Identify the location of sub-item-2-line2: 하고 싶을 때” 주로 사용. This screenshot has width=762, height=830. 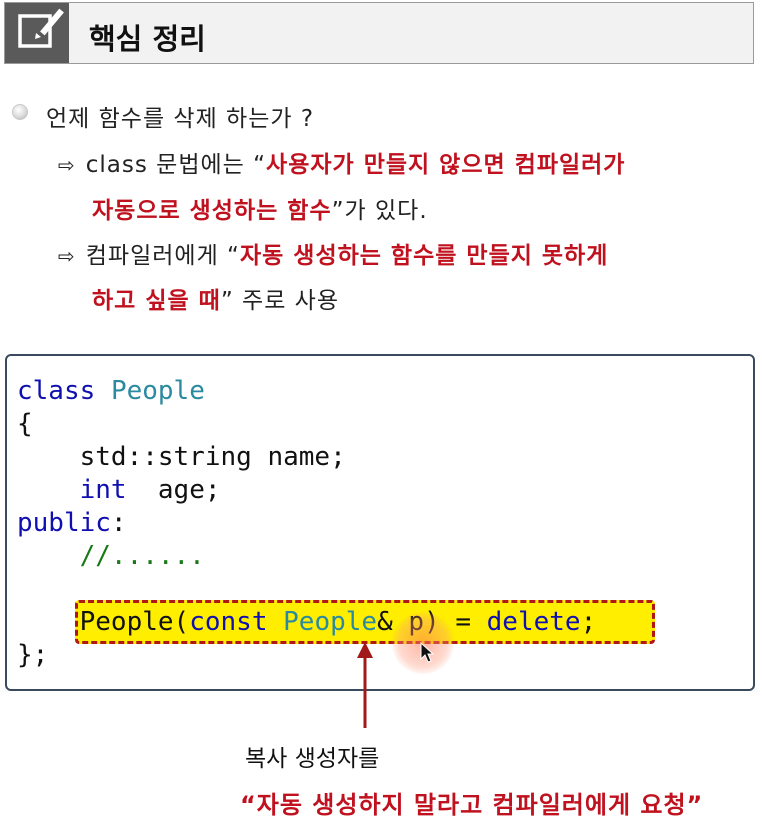
(215, 298).